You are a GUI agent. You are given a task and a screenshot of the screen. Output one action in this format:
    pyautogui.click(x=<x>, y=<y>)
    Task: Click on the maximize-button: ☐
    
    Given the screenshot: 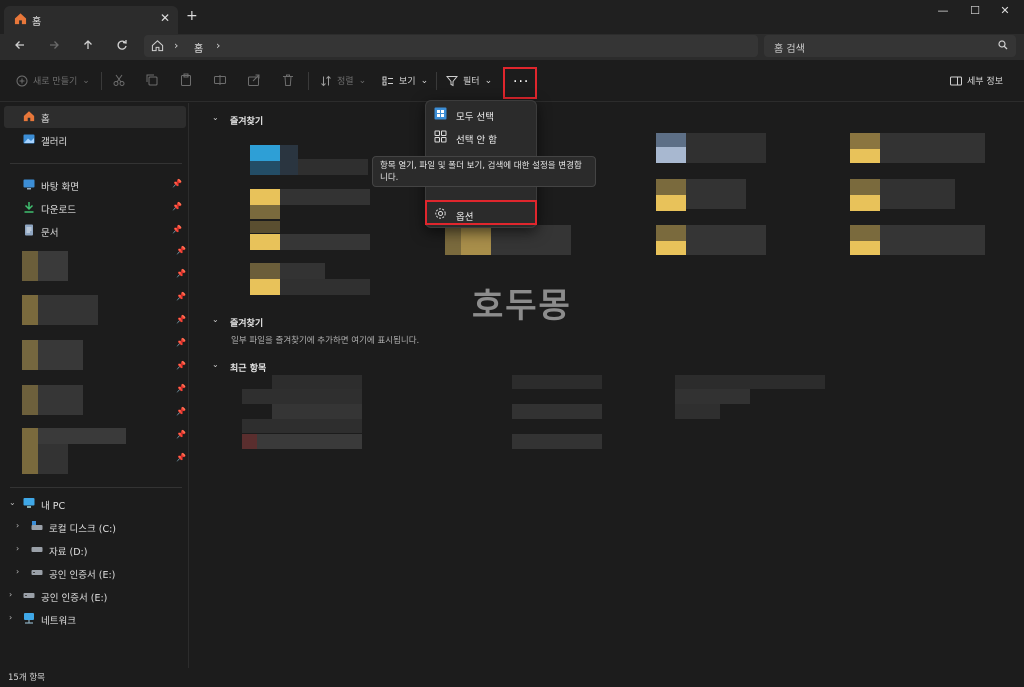 What is the action you would take?
    pyautogui.click(x=975, y=12)
    